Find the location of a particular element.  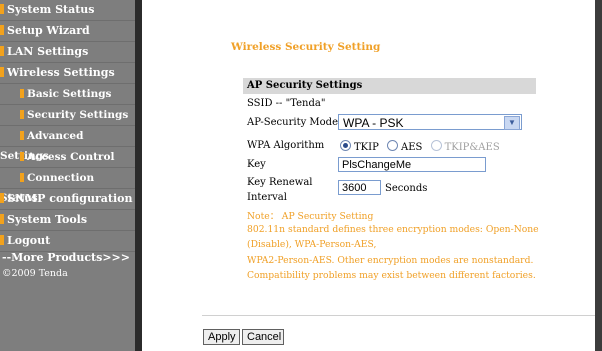

sidebar-item-label: SNMP configuration is located at coordinates (70, 198).